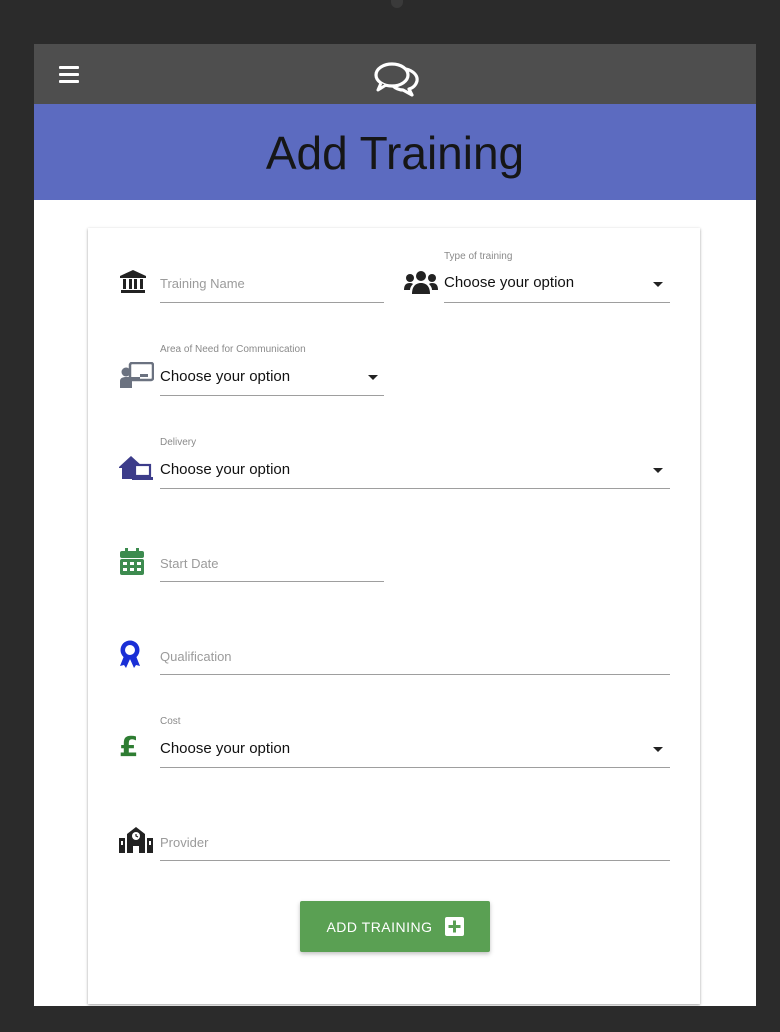 The image size is (780, 1032). I want to click on area-of-need-underline, so click(272, 395).